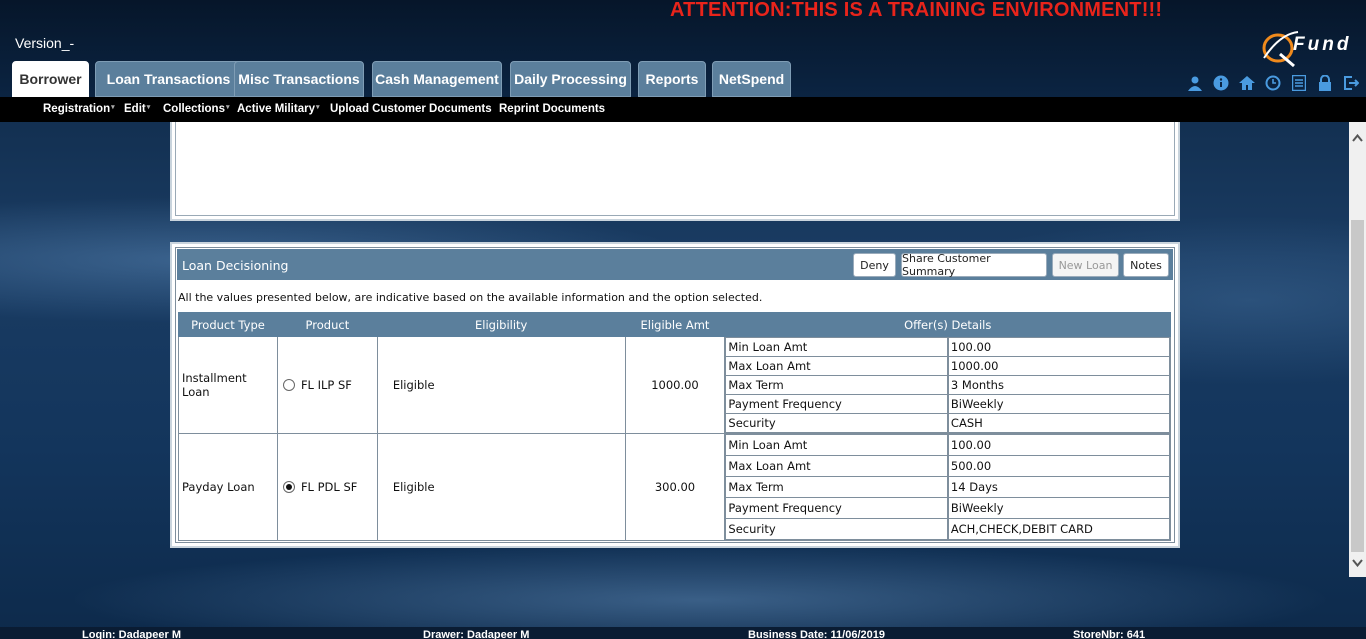 Image resolution: width=1366 pixels, height=639 pixels. I want to click on deny-button: Deny, so click(874, 265).